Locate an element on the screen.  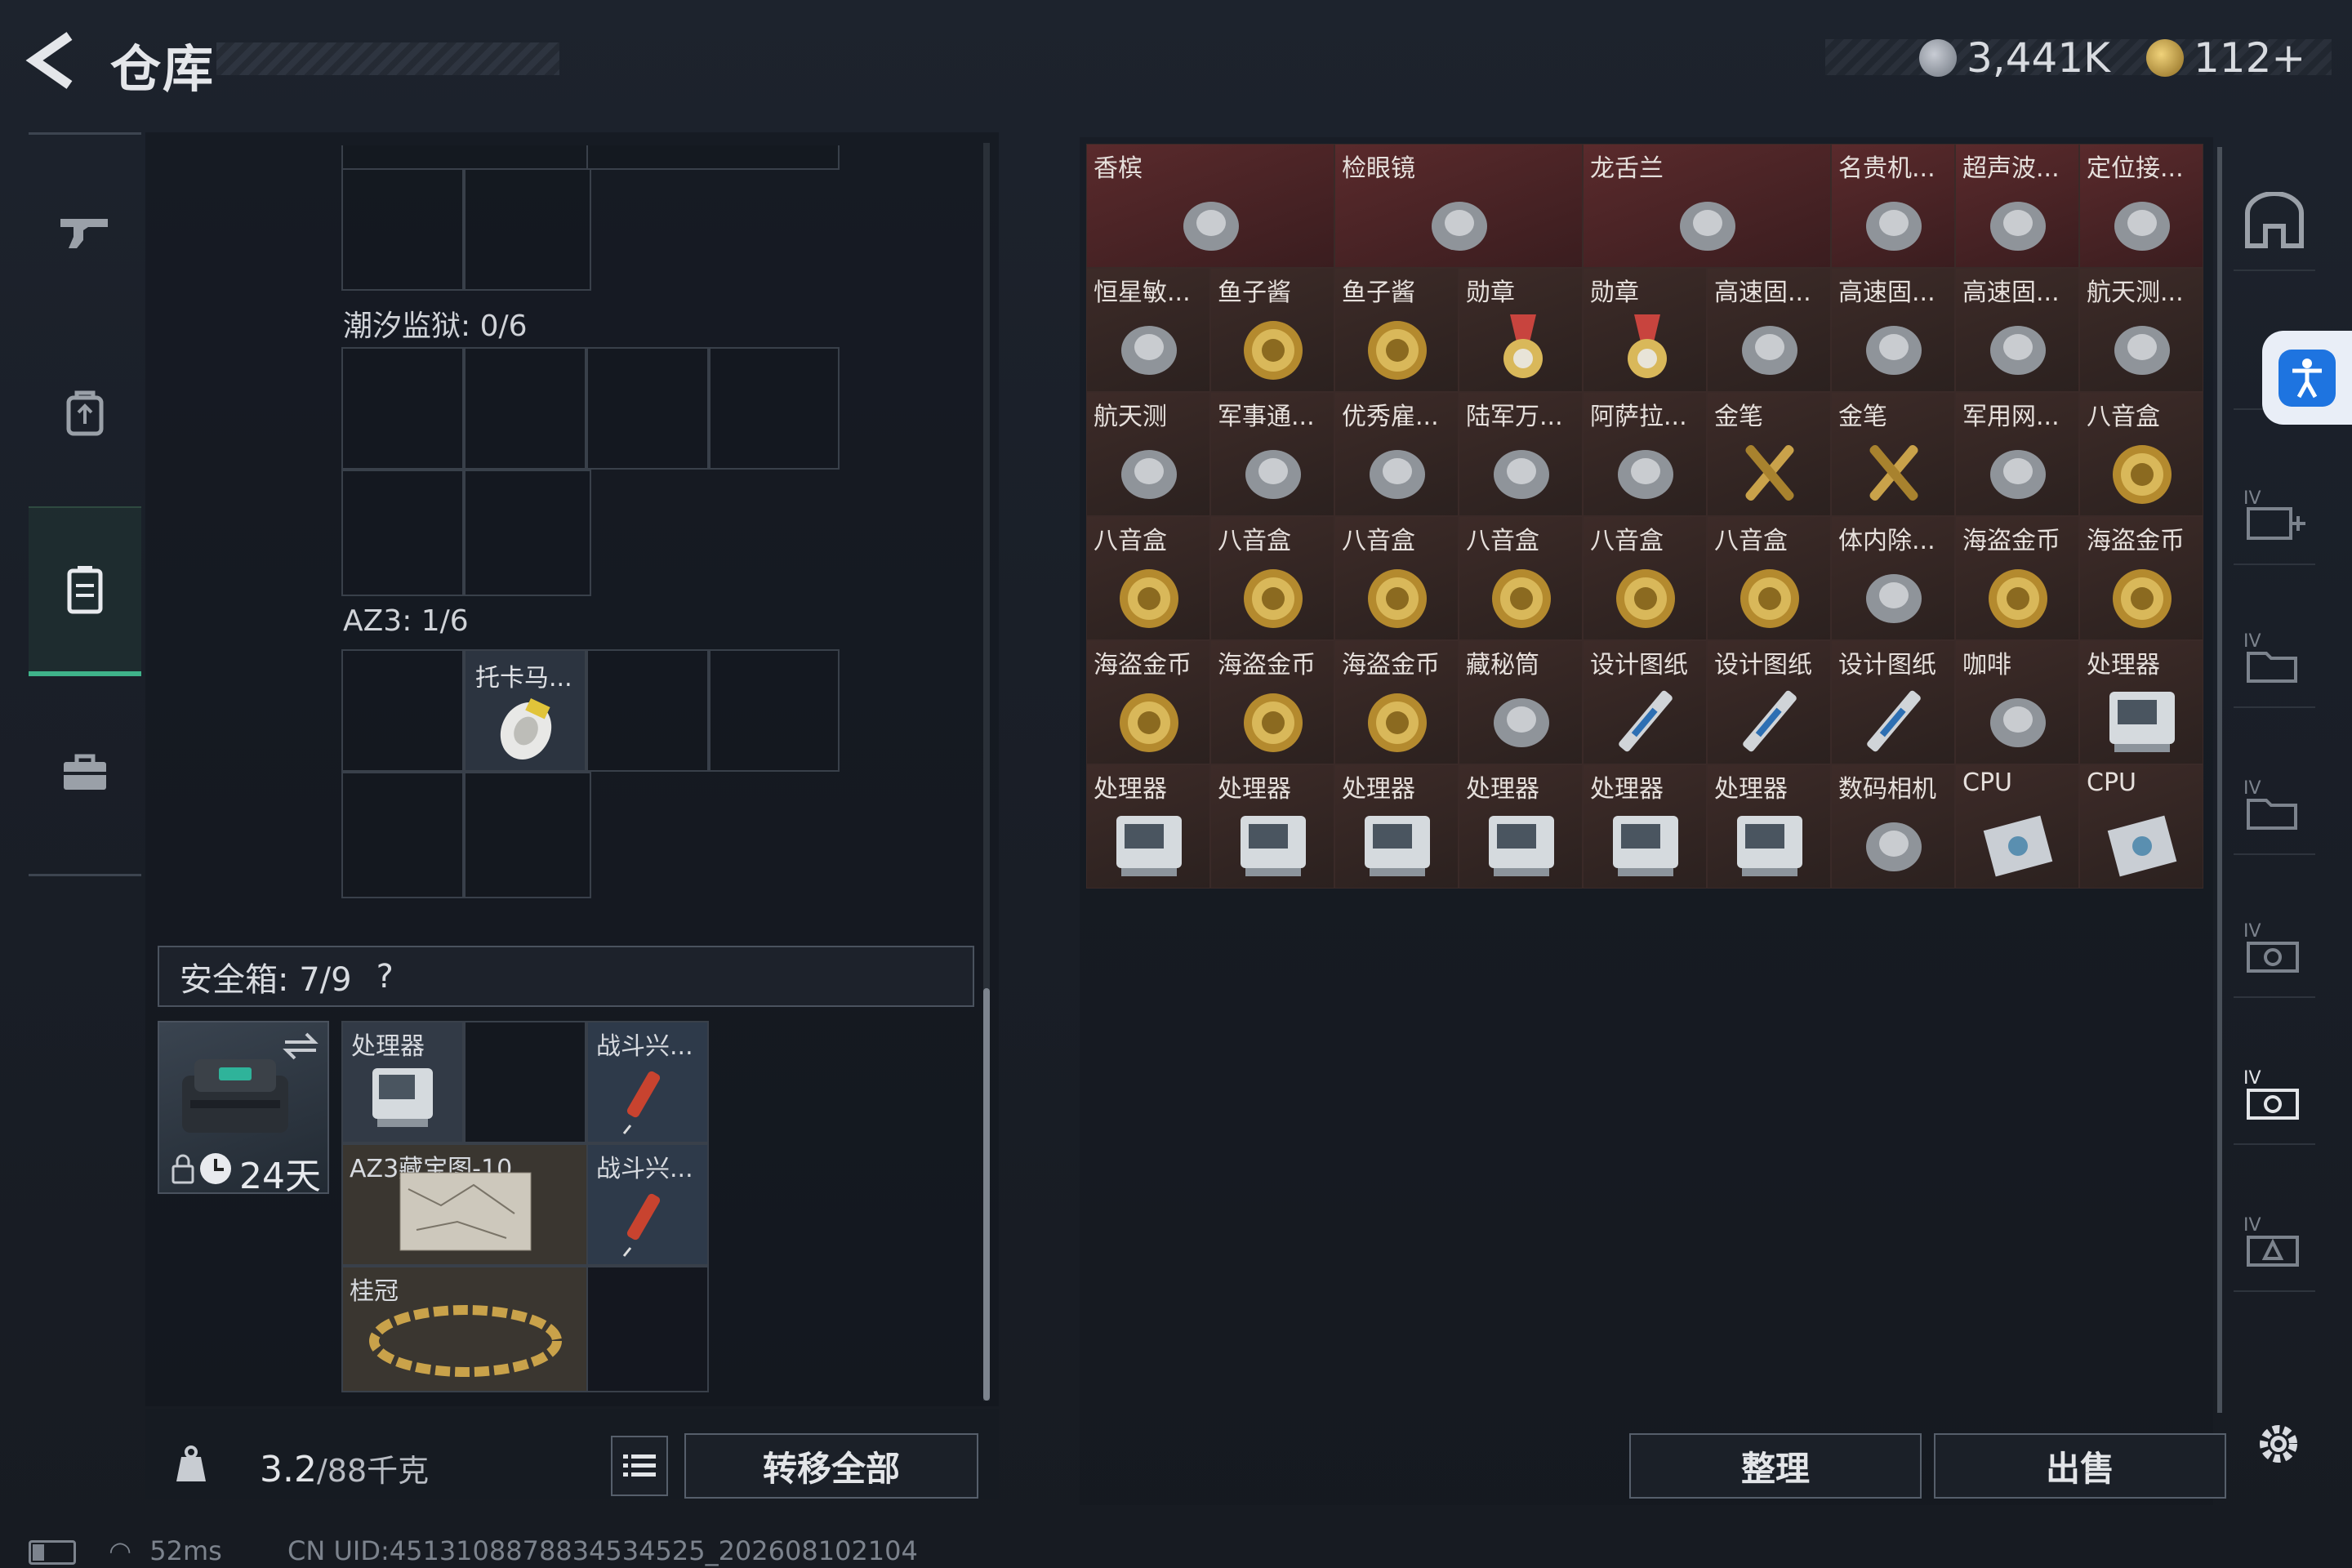
scrollbar-thumb is located at coordinates (986, 1194).